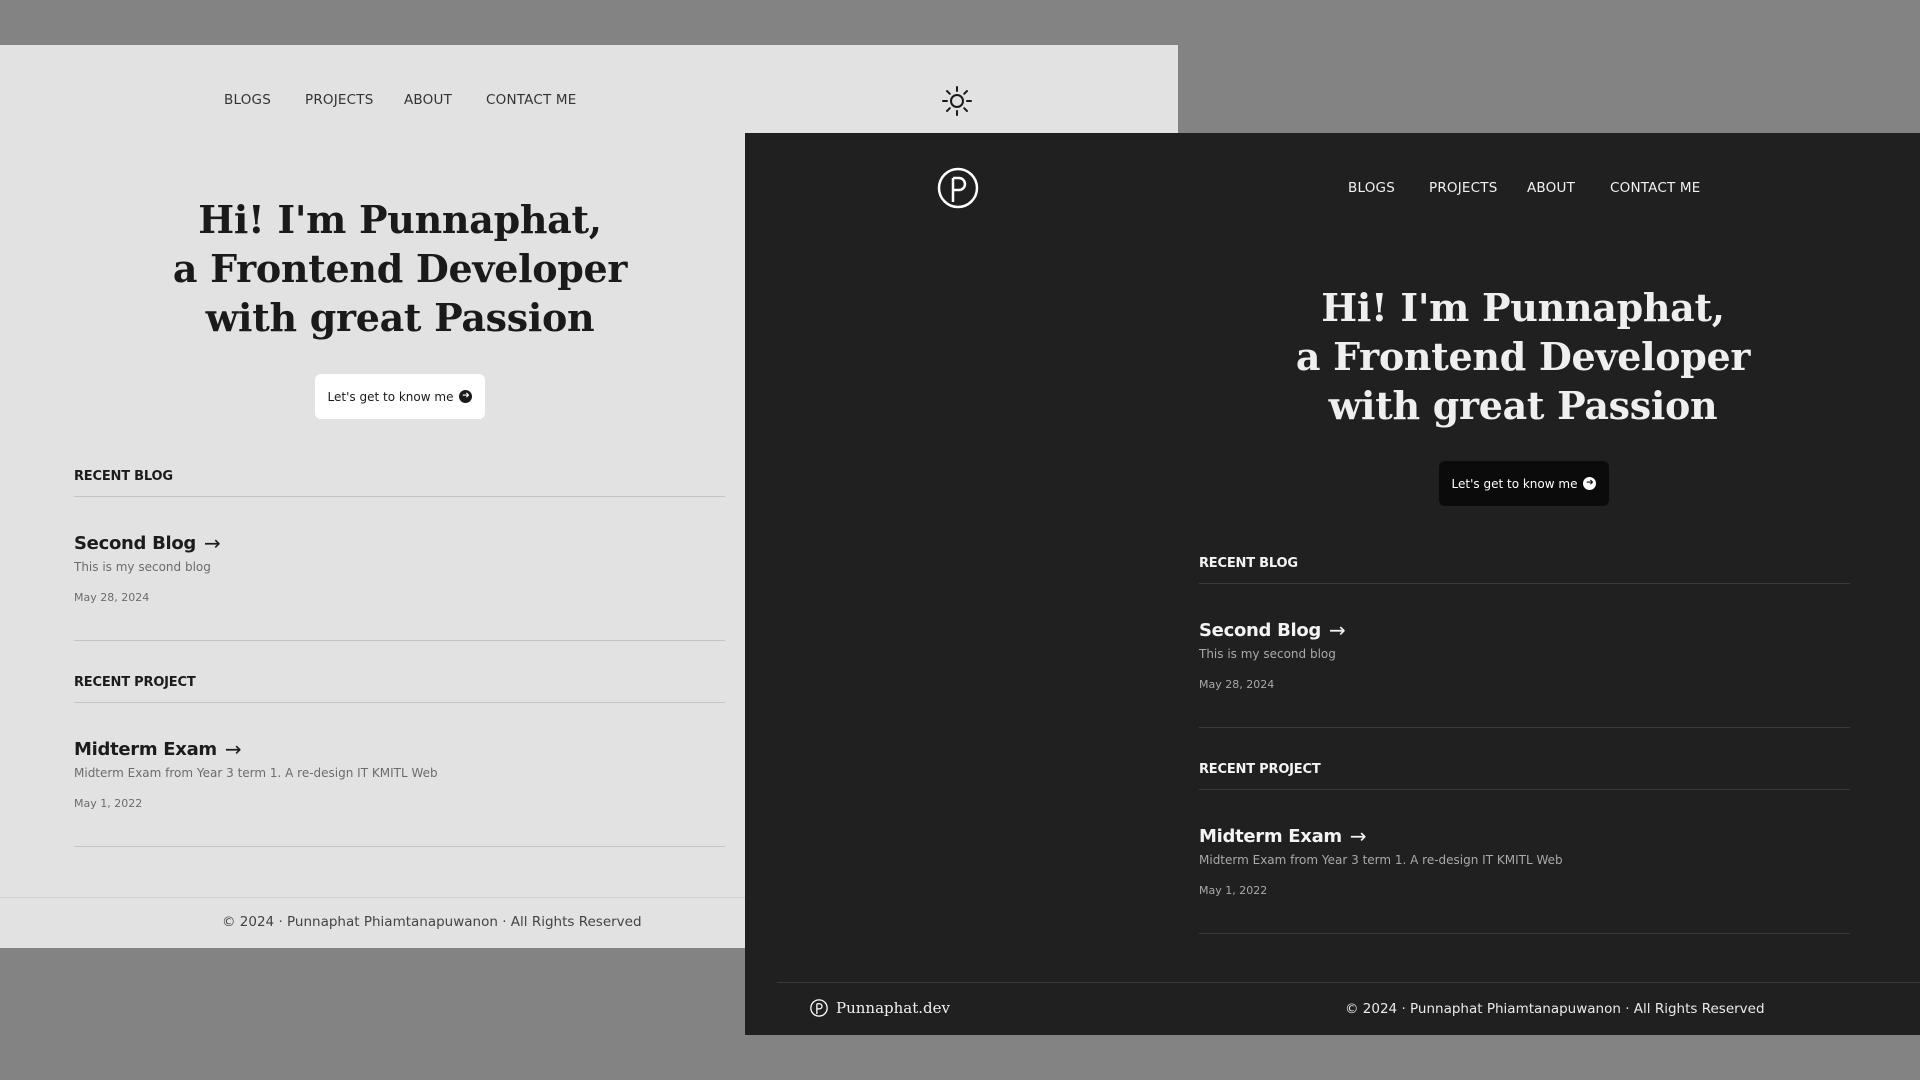 The width and height of the screenshot is (1920, 1080). I want to click on sun-icon, so click(957, 101).